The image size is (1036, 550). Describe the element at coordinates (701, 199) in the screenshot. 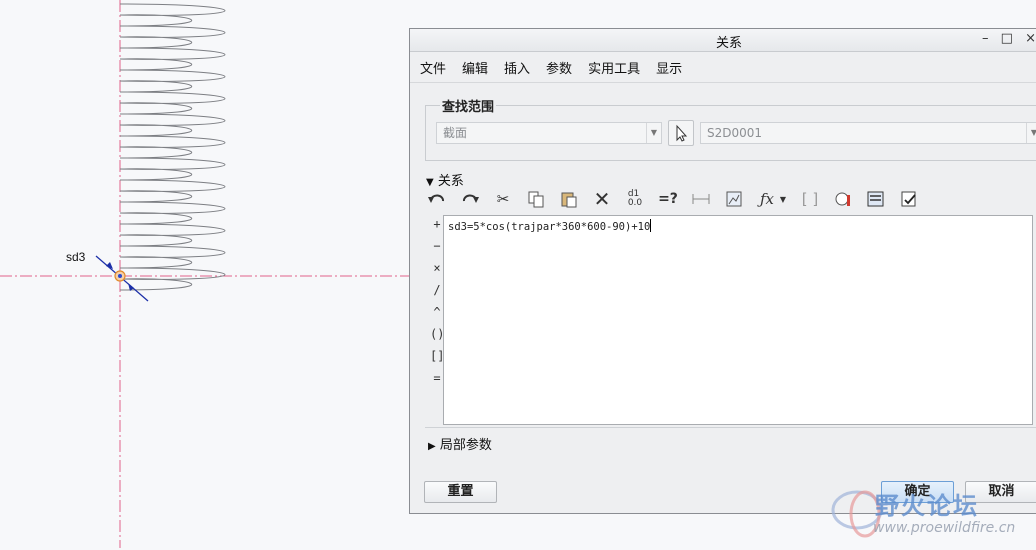

I see `measure-icon` at that location.